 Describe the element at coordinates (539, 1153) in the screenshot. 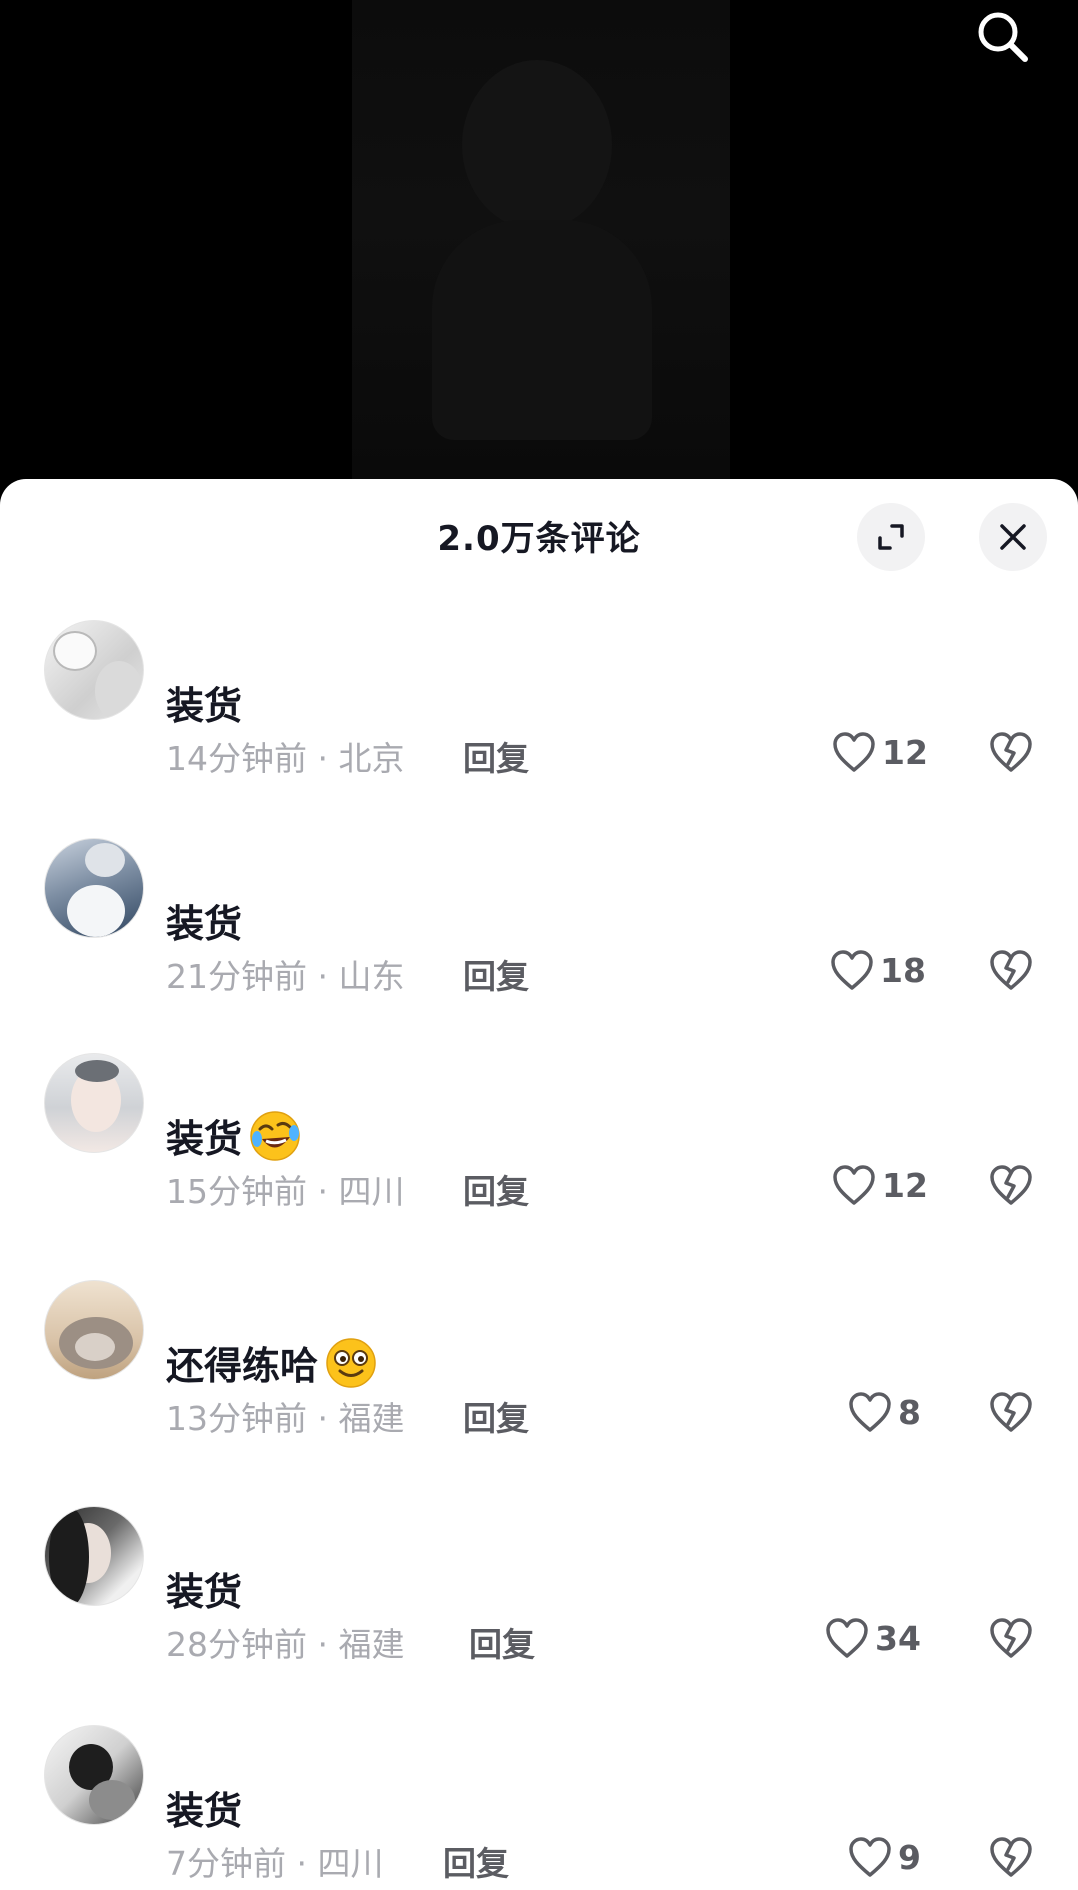

I see `comment-item: 装货 15分钟前 · 四川 回复 12` at that location.